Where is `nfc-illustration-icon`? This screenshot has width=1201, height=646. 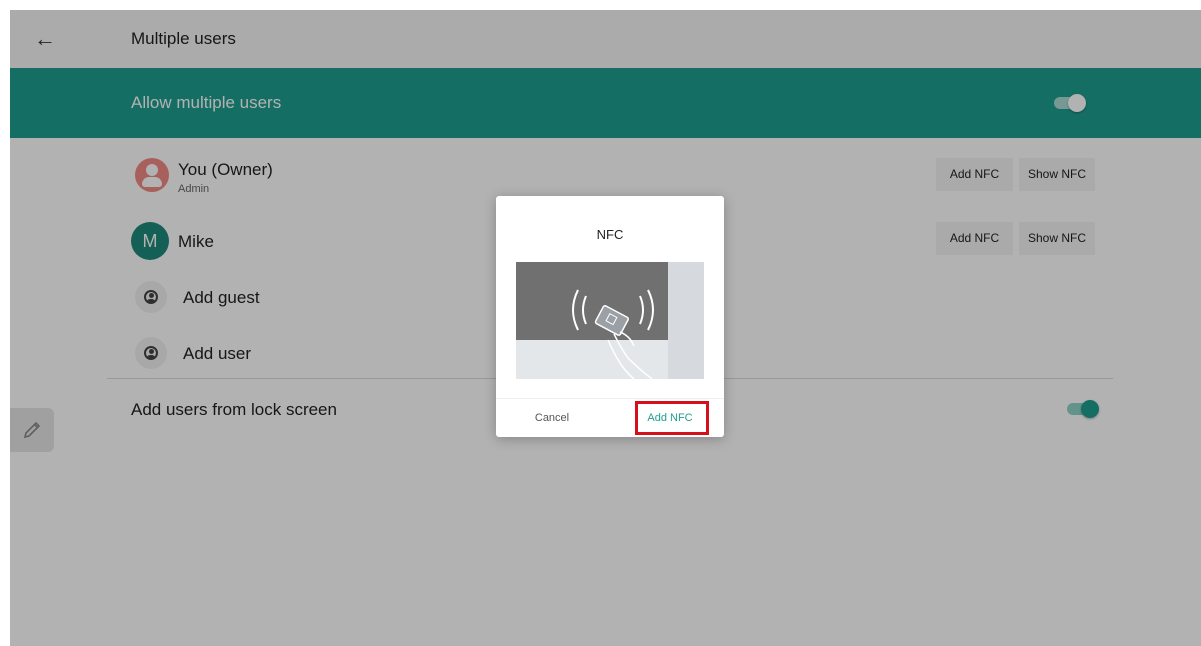
nfc-illustration-icon is located at coordinates (610, 320).